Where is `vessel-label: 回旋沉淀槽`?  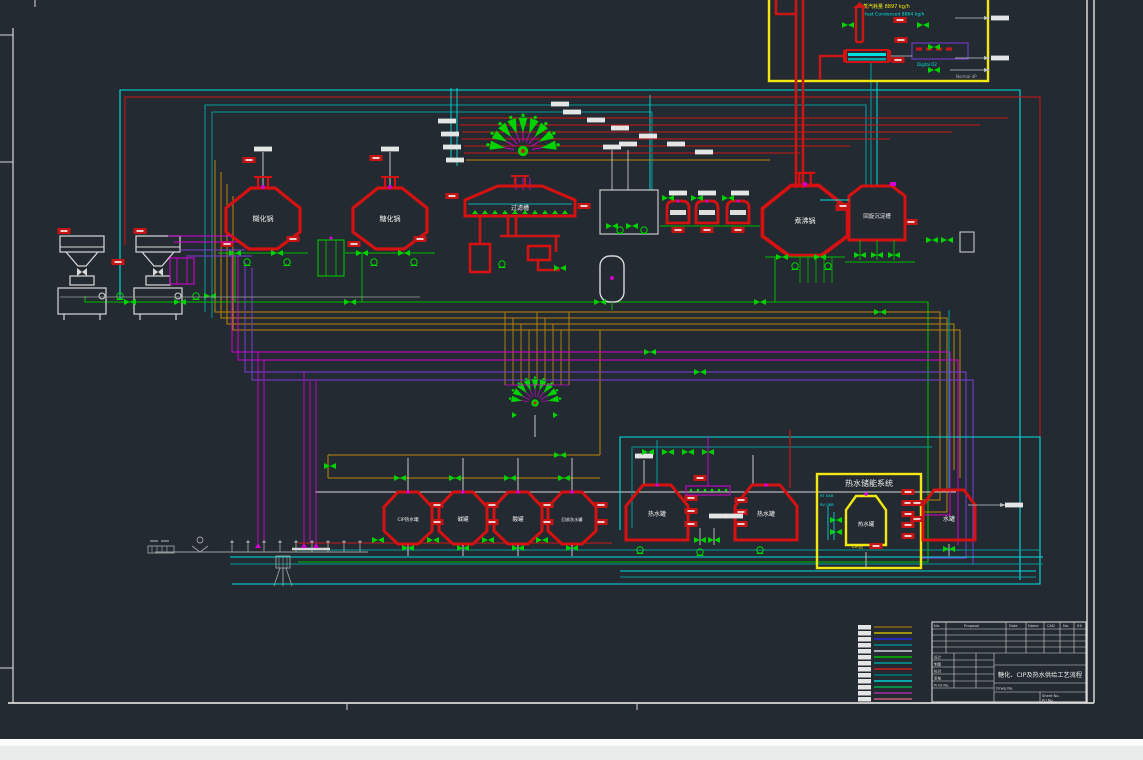 vessel-label: 回旋沉淀槽 is located at coordinates (877, 216).